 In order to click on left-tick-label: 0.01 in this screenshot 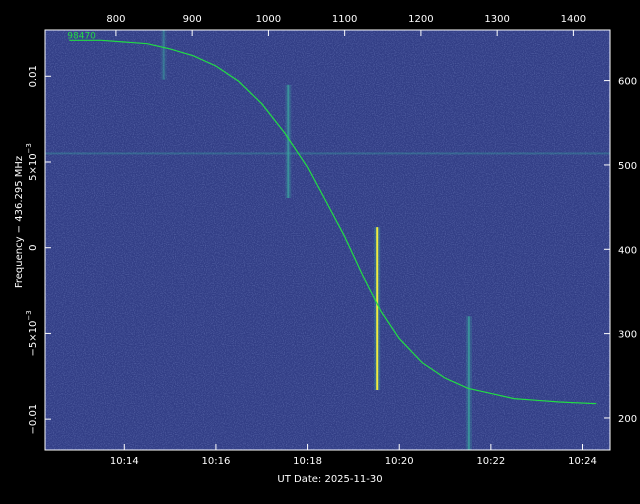, I will do `click(33, 76)`.